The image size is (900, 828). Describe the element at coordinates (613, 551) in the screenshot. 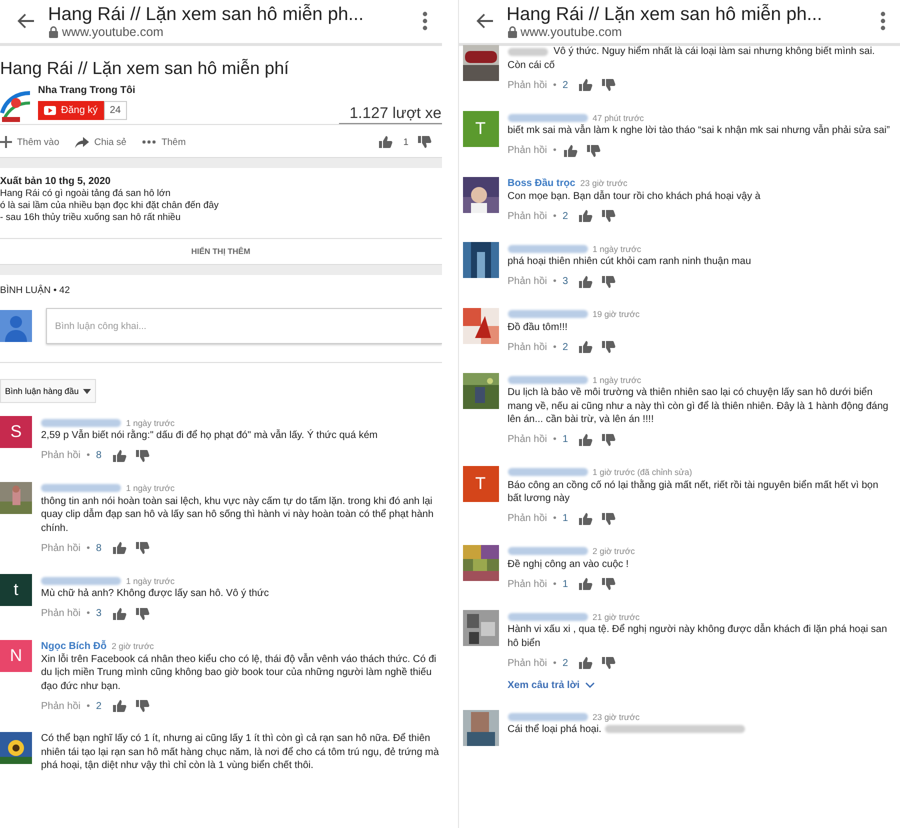

I see `comment-time: 2 giờ trước` at that location.